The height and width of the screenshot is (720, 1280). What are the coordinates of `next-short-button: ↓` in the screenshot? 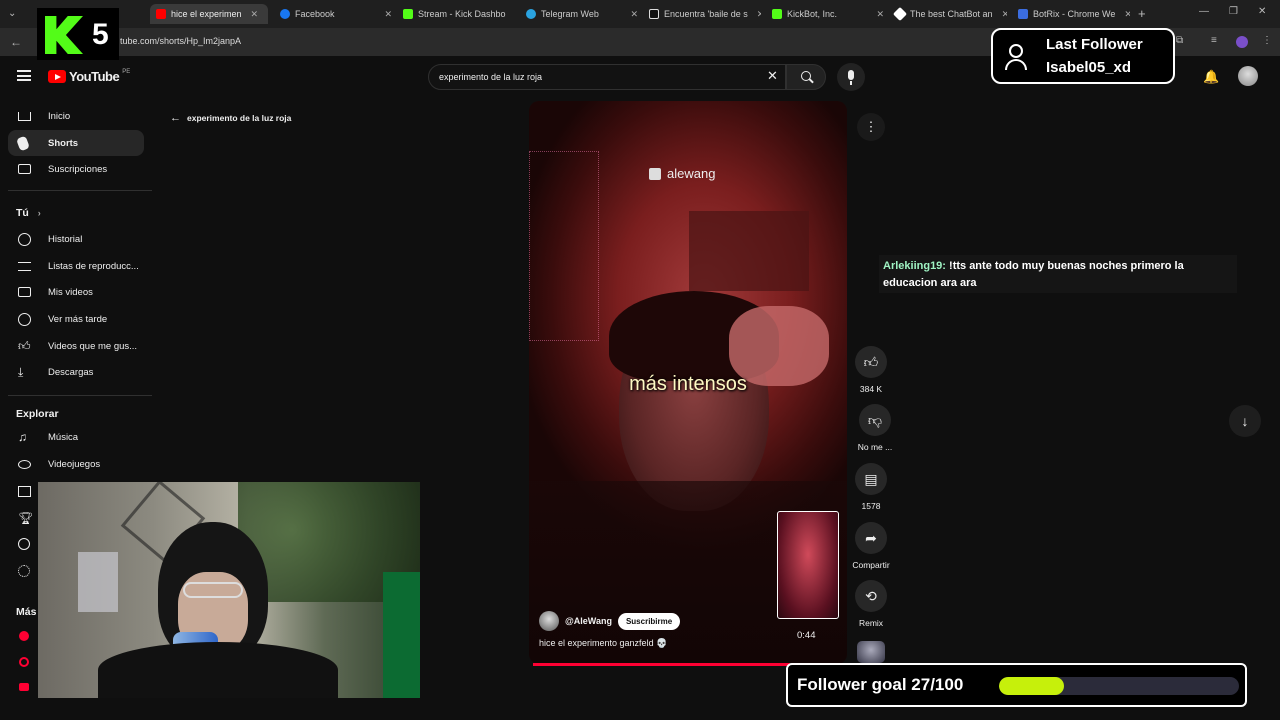 It's located at (1245, 421).